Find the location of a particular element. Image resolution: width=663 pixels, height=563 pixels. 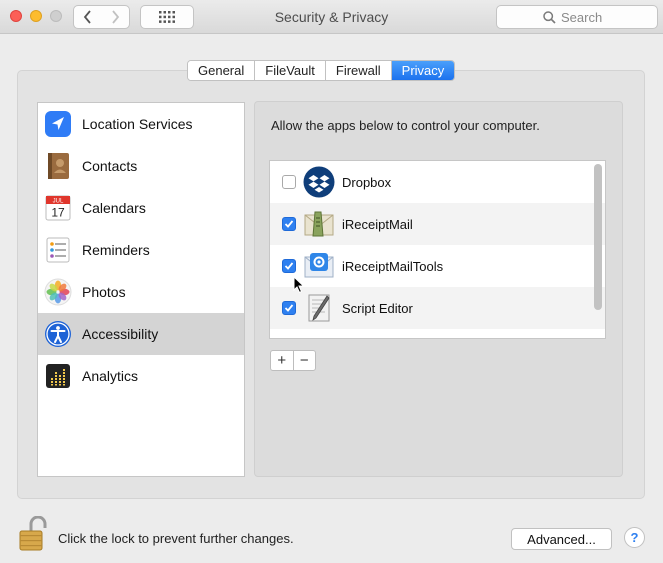

tab-bar: General FileVault Firewall Privacy is located at coordinates (321, 70).